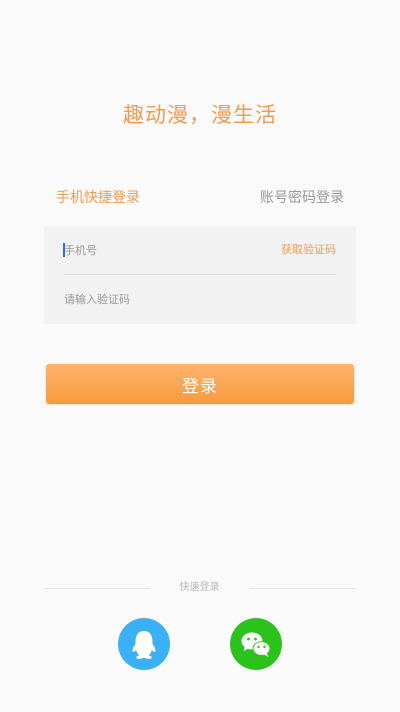 Image resolution: width=400 pixels, height=712 pixels. I want to click on phone-row: 获取验证码, so click(199, 250).